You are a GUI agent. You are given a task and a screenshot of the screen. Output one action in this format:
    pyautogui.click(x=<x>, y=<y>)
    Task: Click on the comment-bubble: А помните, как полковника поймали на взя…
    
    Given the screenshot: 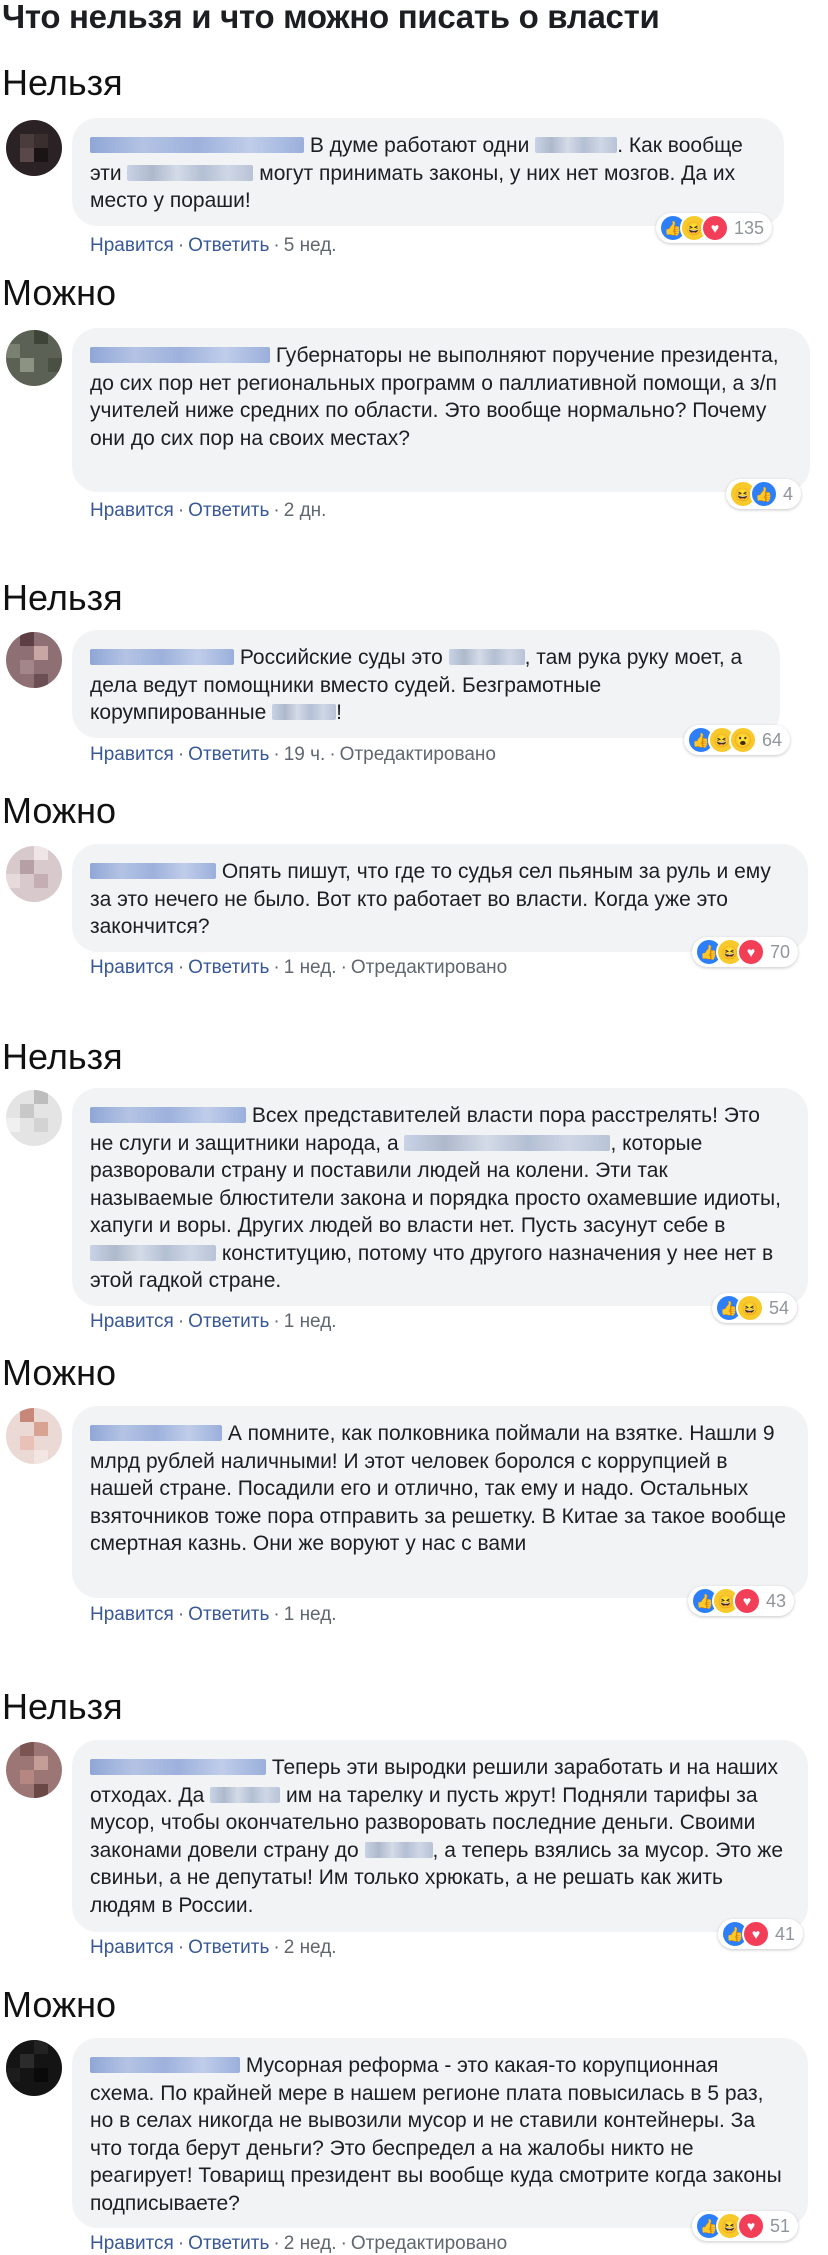 What is the action you would take?
    pyautogui.click(x=440, y=1502)
    